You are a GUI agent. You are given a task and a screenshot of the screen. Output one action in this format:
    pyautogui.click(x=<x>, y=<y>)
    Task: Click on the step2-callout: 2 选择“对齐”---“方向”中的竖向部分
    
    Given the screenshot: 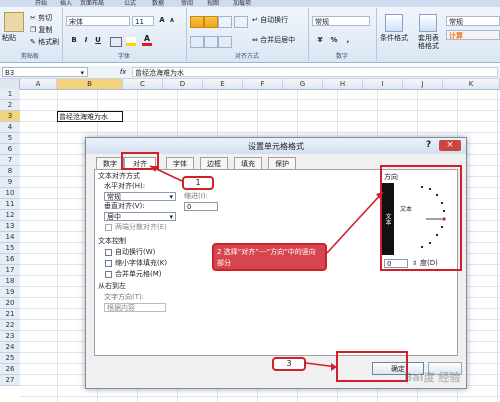 What is the action you would take?
    pyautogui.click(x=269, y=257)
    